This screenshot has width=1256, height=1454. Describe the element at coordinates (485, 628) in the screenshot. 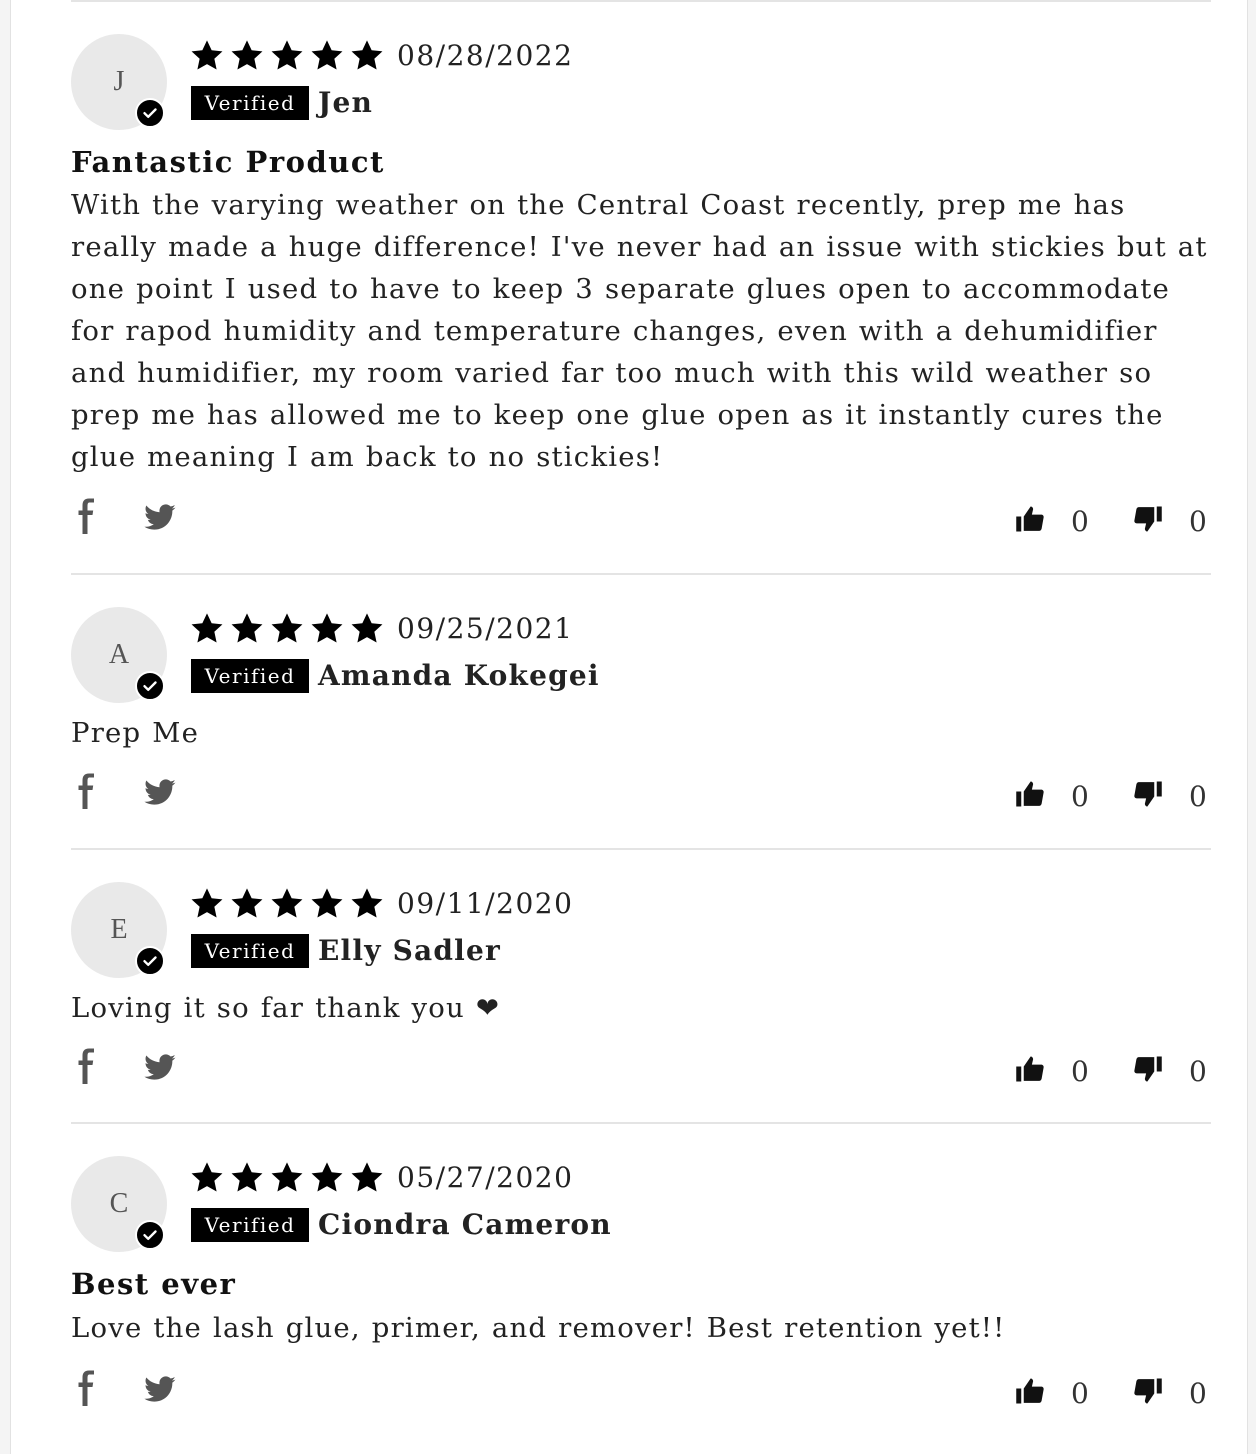

I see `review-date: 09/25/2021` at that location.